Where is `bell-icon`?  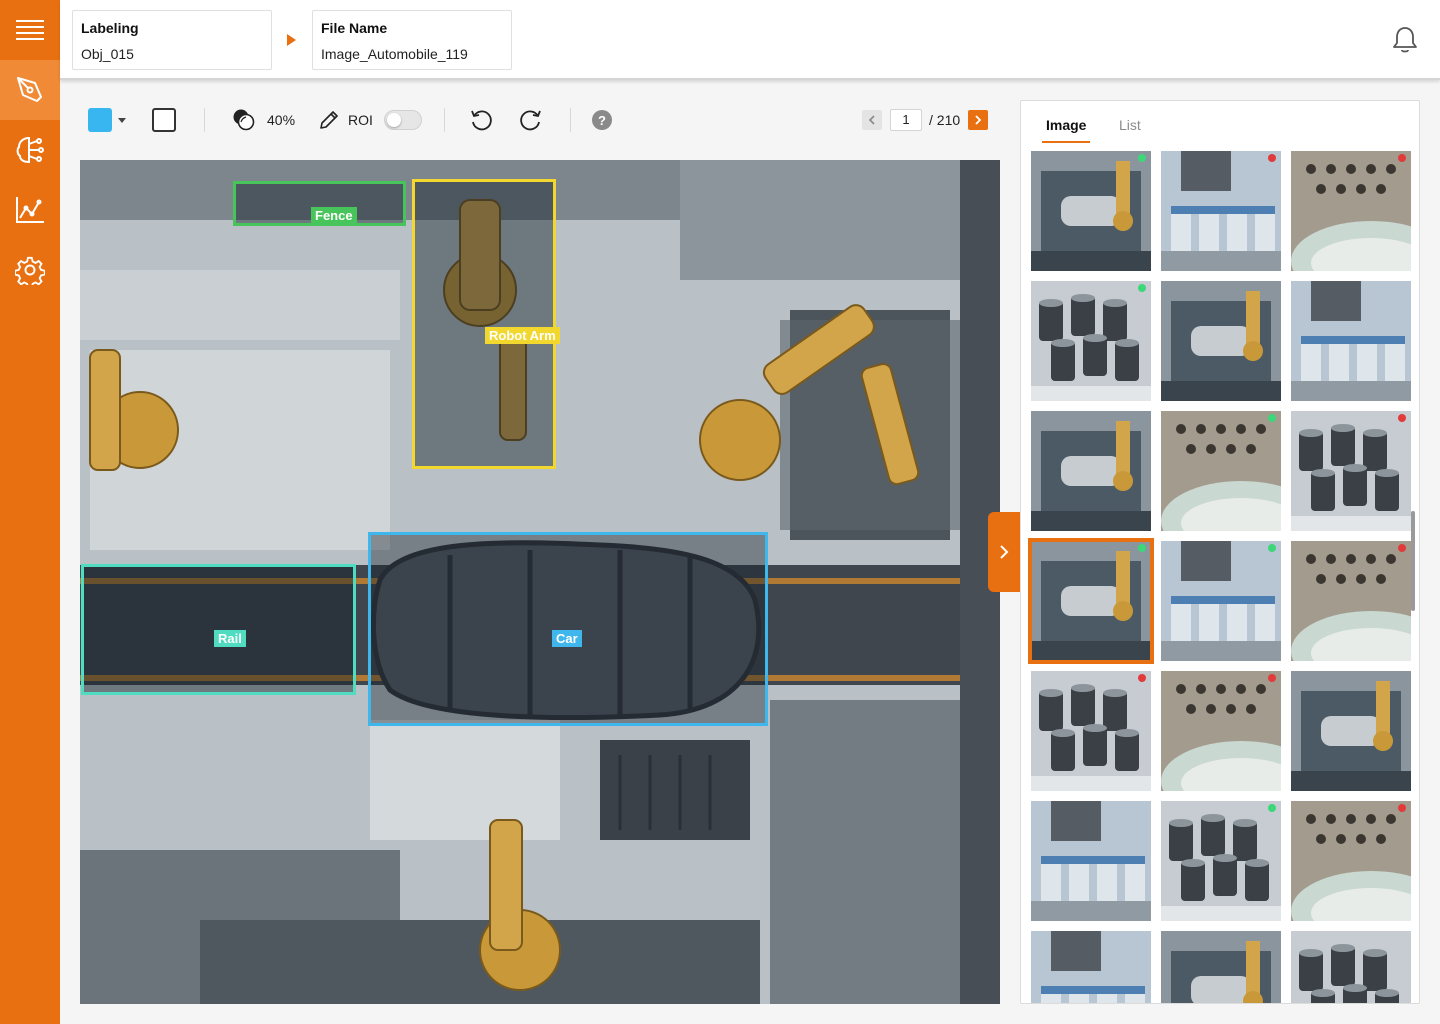 bell-icon is located at coordinates (1405, 42).